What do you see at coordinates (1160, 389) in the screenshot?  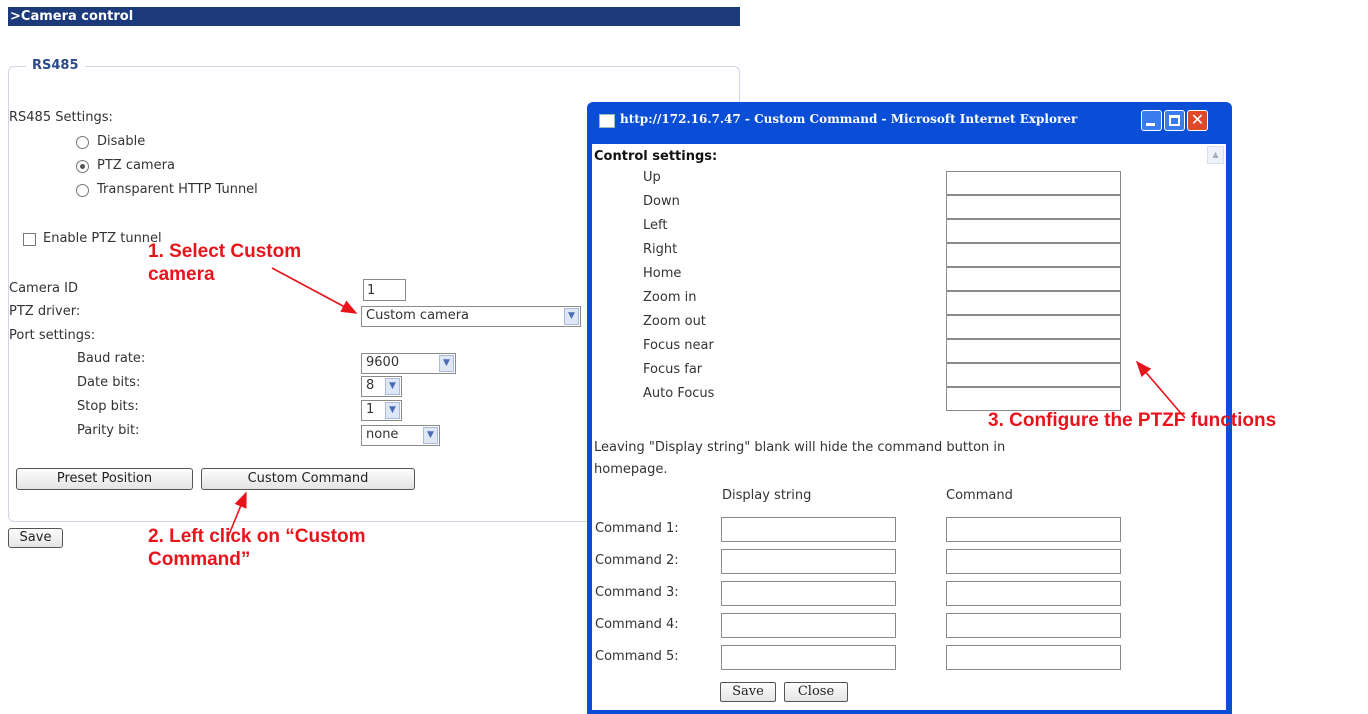 I see `arrow-to-ptzf-fields` at bounding box center [1160, 389].